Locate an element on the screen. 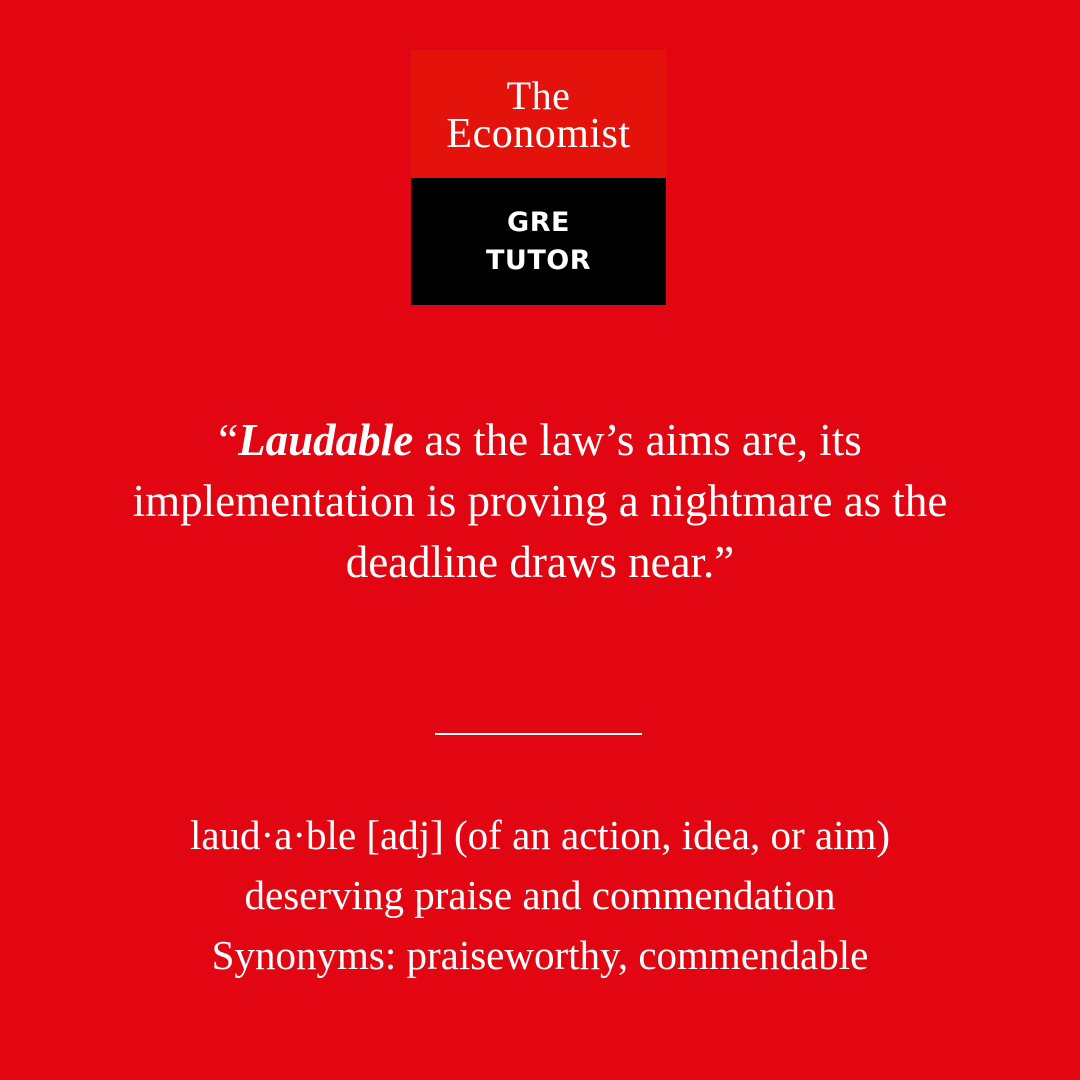 Image resolution: width=1080 pixels, height=1080 pixels. economist-wordmark: The Economist is located at coordinates (538, 114).